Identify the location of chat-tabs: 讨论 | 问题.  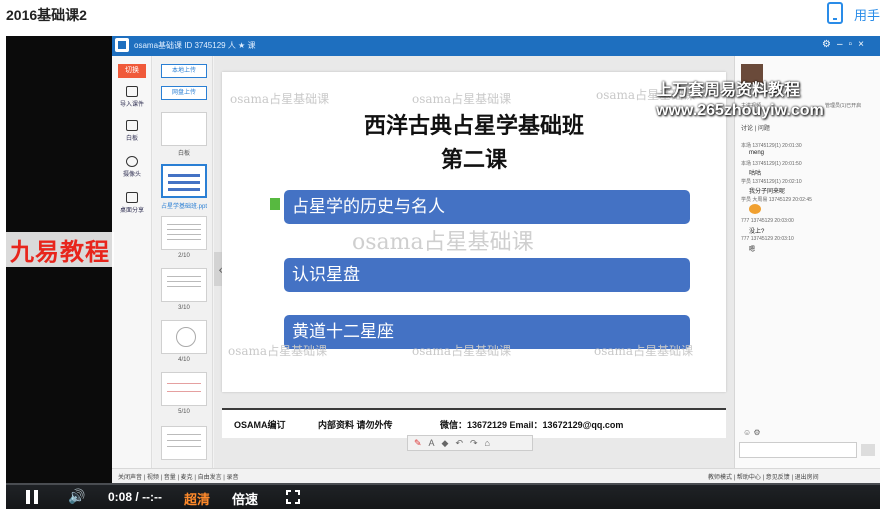
(755, 127).